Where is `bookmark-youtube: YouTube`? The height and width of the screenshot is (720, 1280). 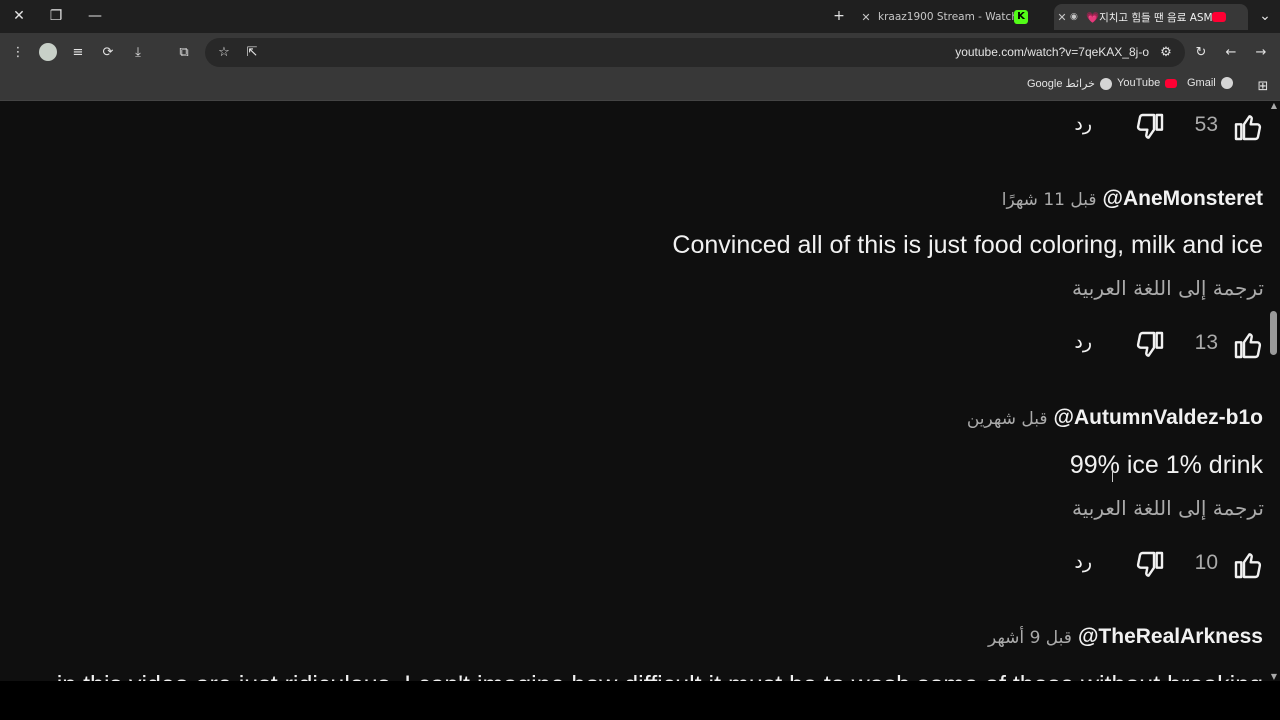 bookmark-youtube: YouTube is located at coordinates (1147, 83).